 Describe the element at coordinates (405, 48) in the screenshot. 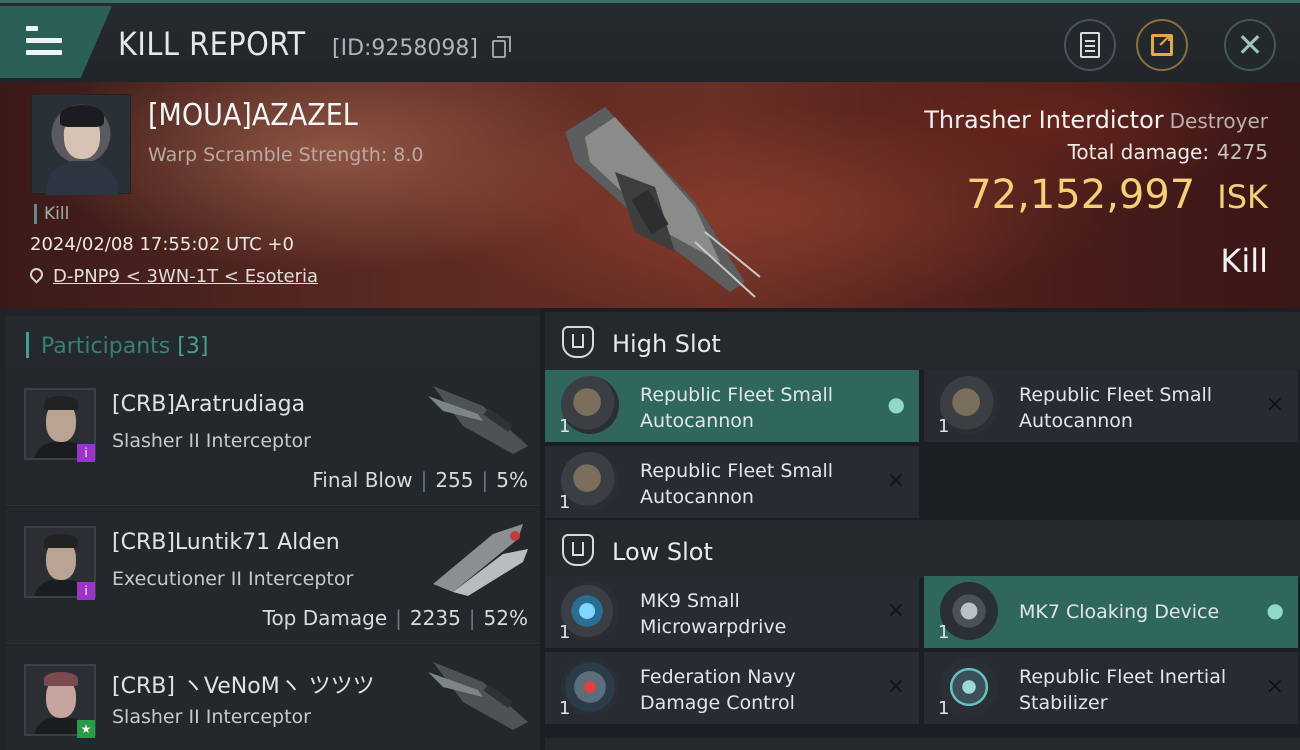

I see `report-id: [ID:9258098]` at that location.